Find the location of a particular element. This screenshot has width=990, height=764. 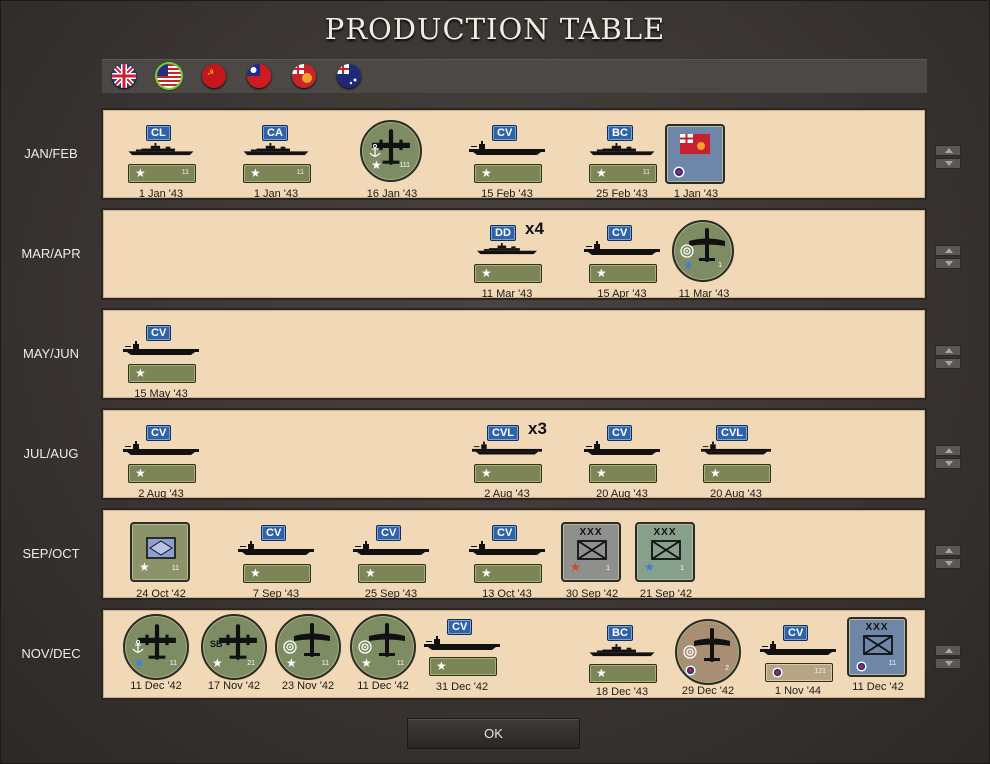

unit-heavy-cruiser: CA ★ 11 1 Jan '43 is located at coordinates (276, 156).